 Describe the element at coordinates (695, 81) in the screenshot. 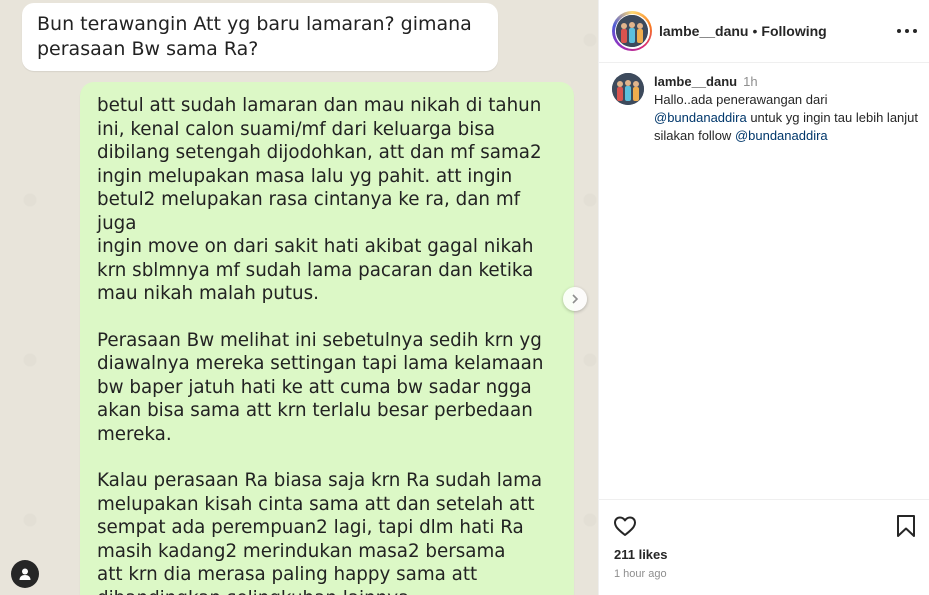

I see `caption-username: lambe__danu` at that location.